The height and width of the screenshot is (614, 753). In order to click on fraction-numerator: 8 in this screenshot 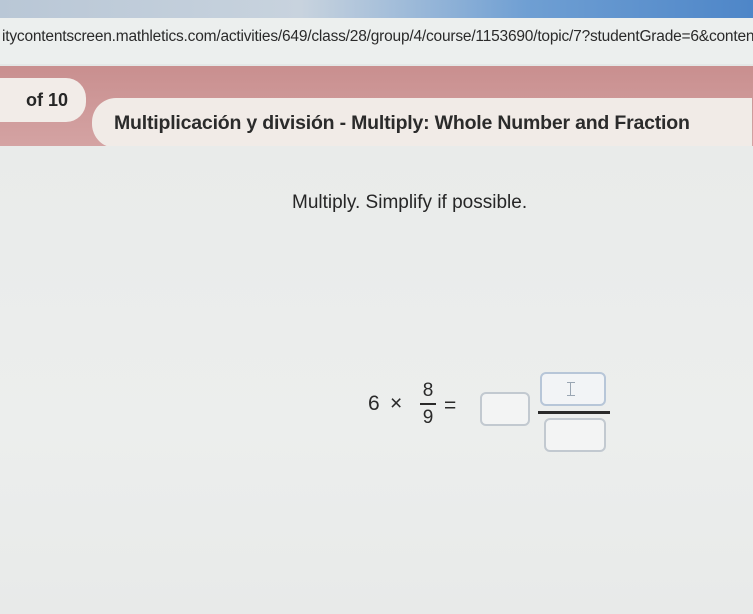, I will do `click(428, 390)`.